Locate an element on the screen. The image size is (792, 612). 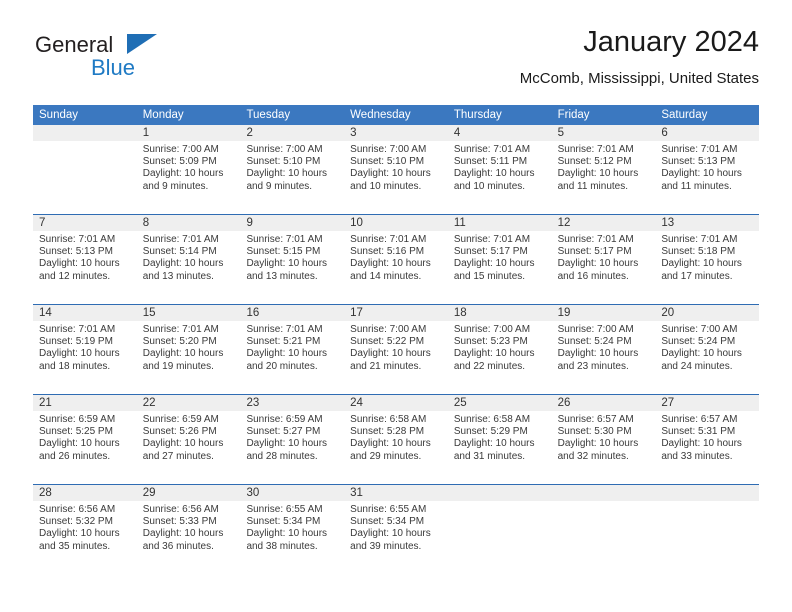
sunset-text: Sunset: 5:18 PM is located at coordinates (698, 252).